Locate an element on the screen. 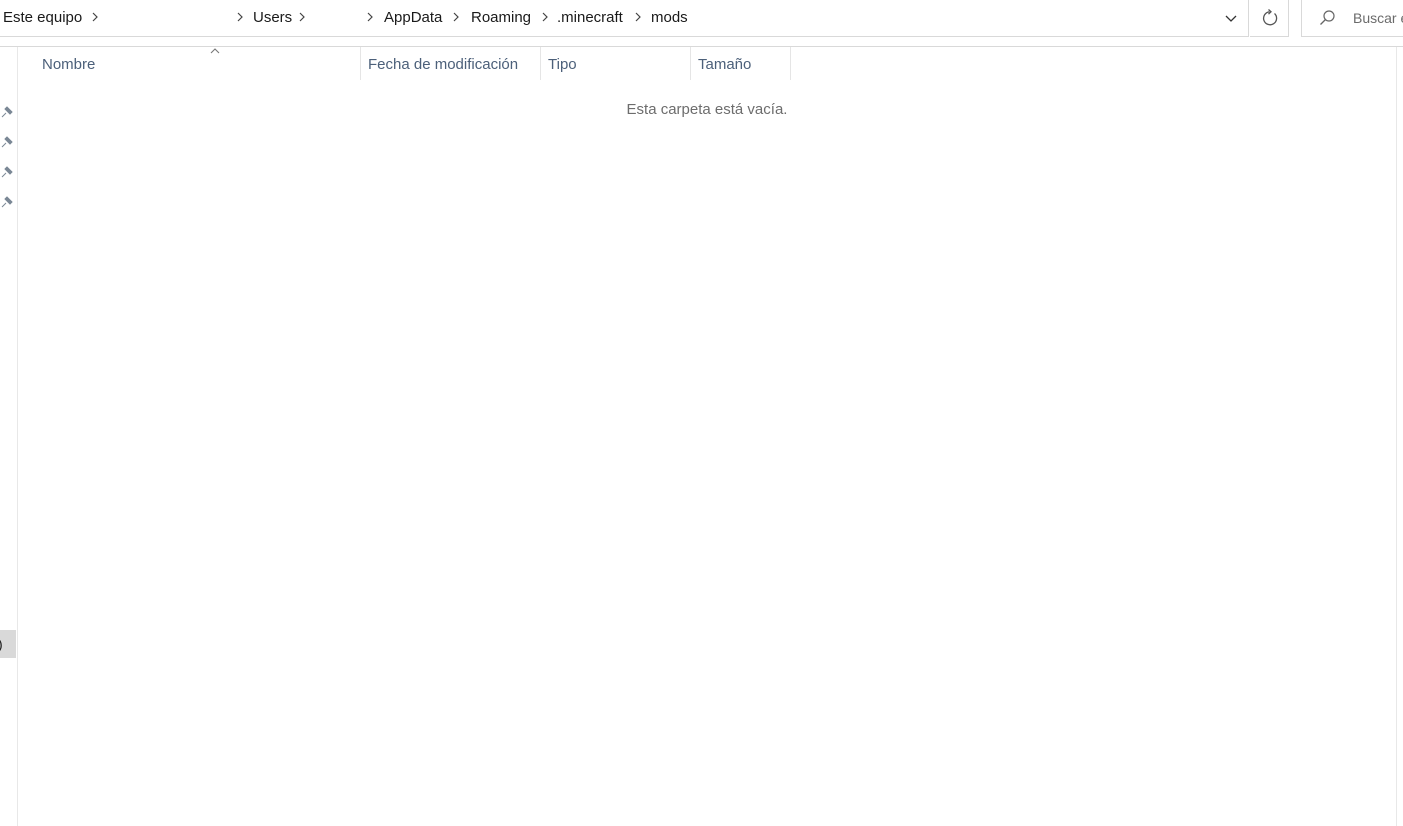 This screenshot has height=826, width=1403. column-header-fecha: Fecha de modificación is located at coordinates (451, 63).